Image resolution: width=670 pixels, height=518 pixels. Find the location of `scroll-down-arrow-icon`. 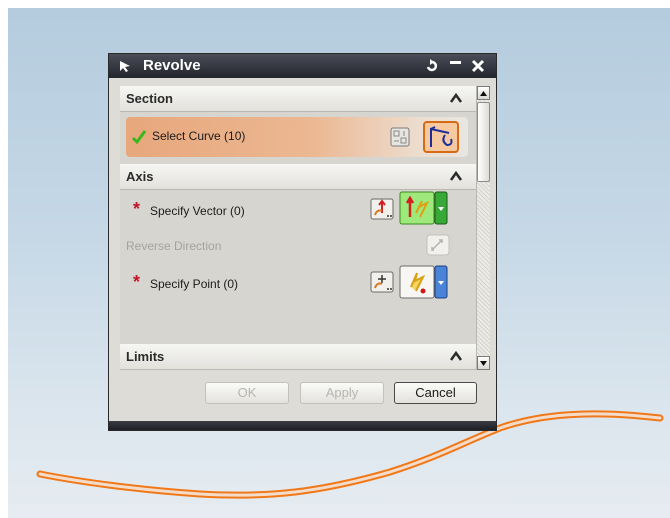

scroll-down-arrow-icon is located at coordinates (483, 363).